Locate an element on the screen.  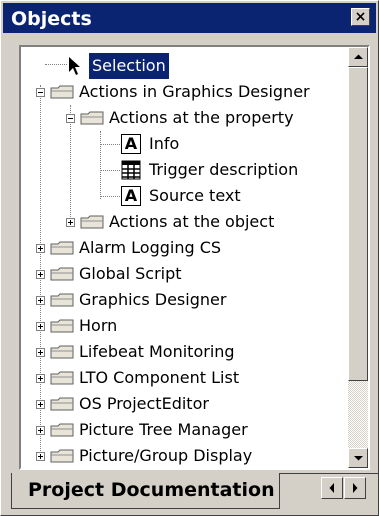
title-bar: Objects × is located at coordinates (189, 18).